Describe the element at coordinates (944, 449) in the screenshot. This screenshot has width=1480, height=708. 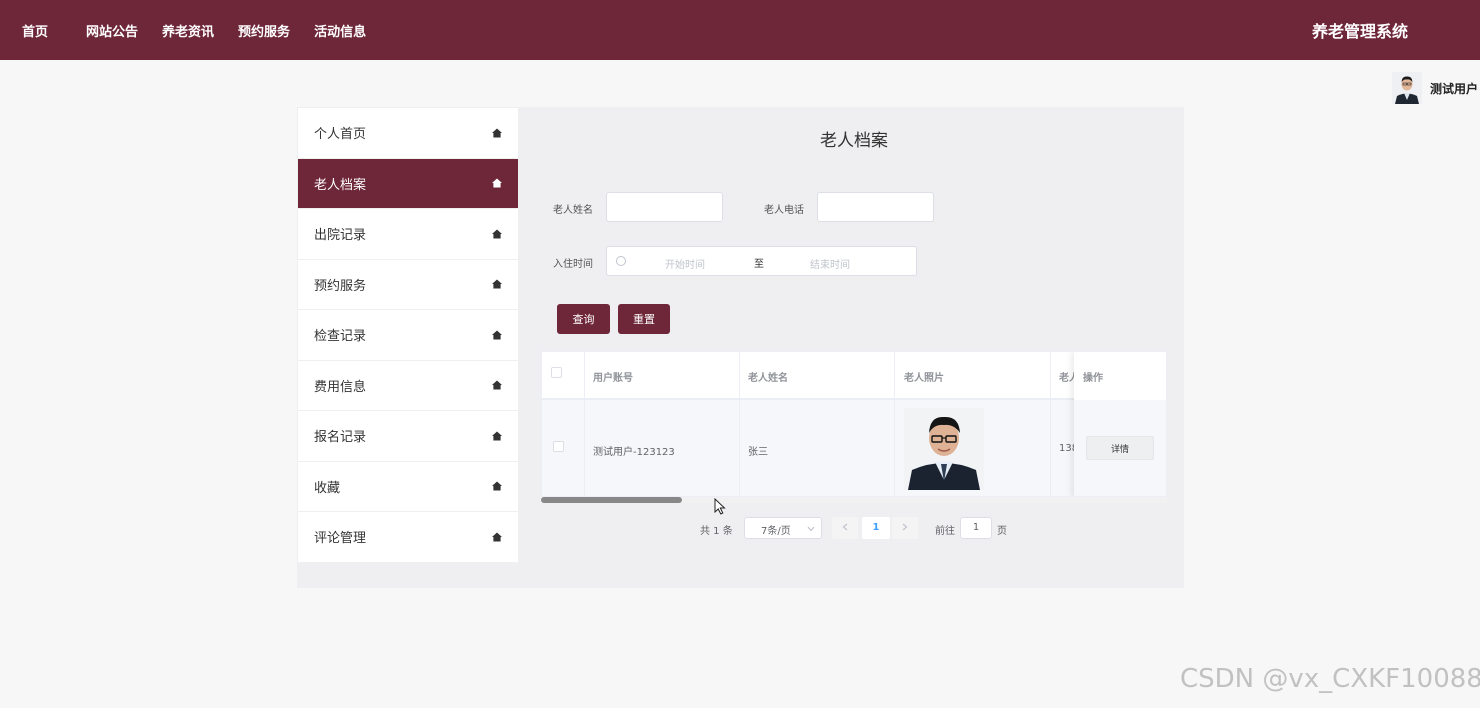
I see `elder-photo` at that location.